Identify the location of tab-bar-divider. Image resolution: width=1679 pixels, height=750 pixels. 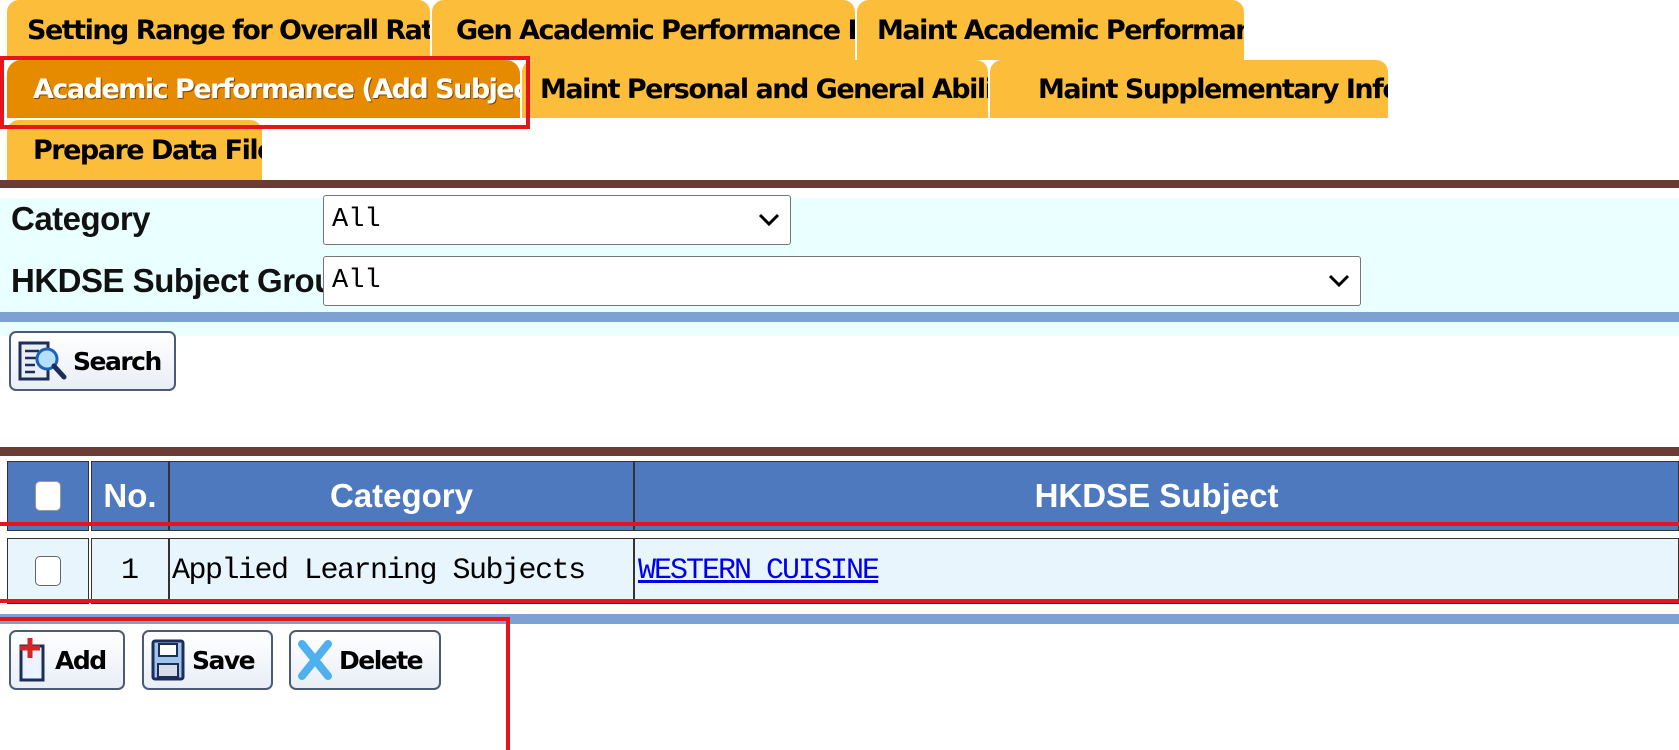
(839, 184).